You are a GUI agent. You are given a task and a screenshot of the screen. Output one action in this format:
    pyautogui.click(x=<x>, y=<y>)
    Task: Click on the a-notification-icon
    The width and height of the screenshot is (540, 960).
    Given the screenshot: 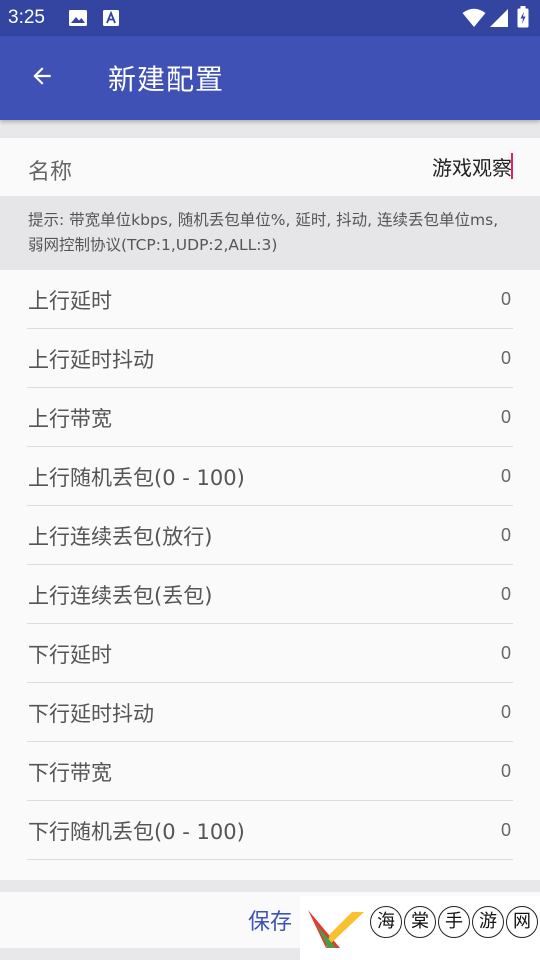 What is the action you would take?
    pyautogui.click(x=111, y=20)
    